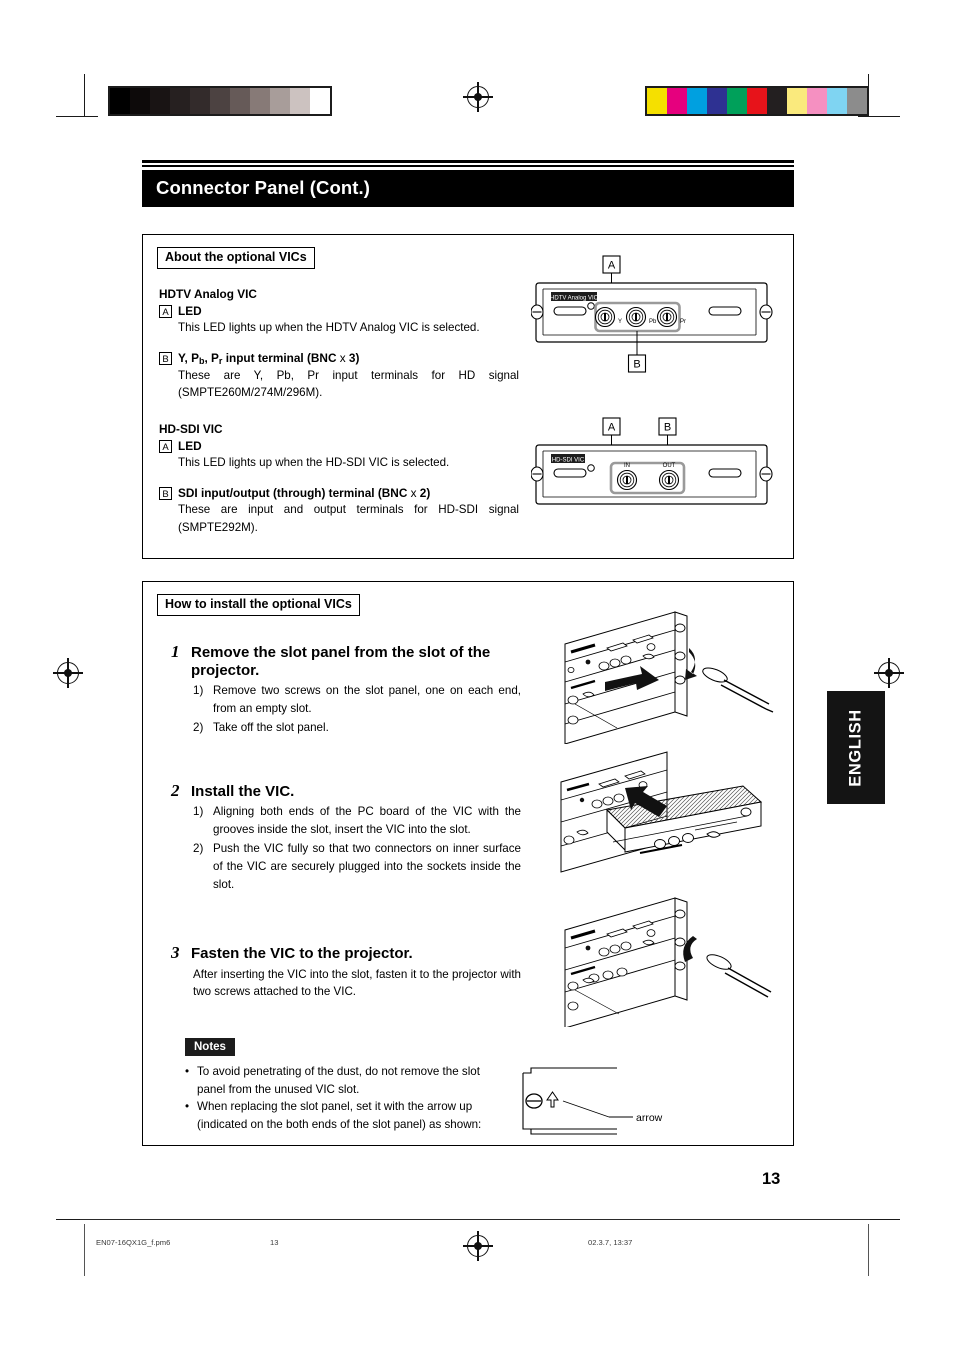 The height and width of the screenshot is (1352, 954). I want to click on svg-text: HD-SDI VIC, so click(568, 460).